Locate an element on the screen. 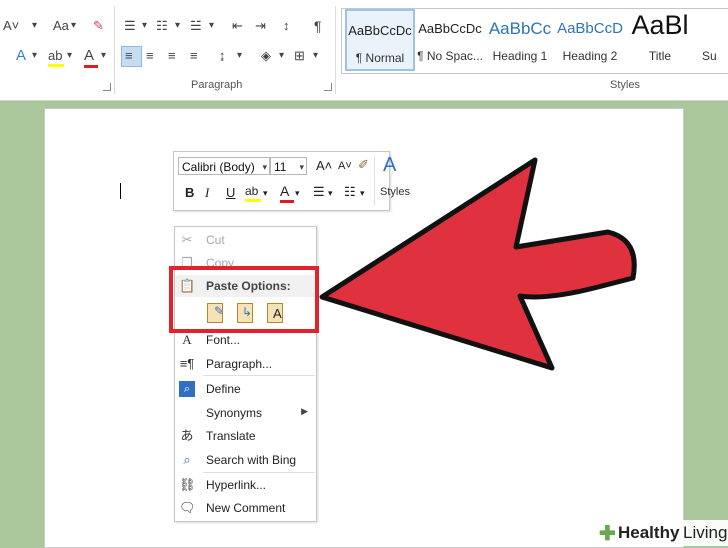 The image size is (728, 548). watermark: ✚ Healthy Living is located at coordinates (661, 533).